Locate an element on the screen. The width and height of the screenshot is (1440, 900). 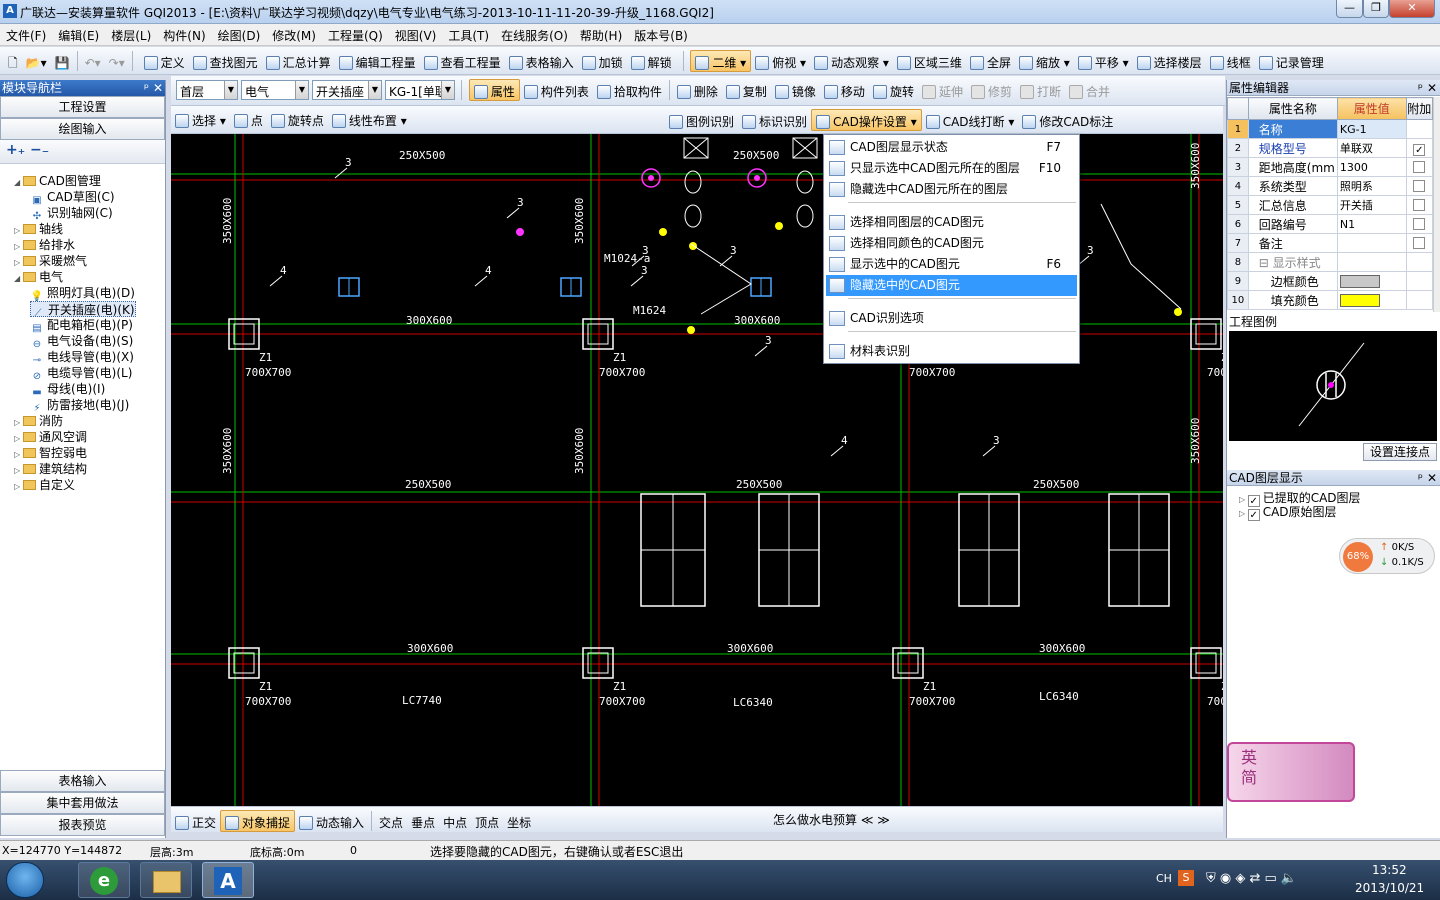
tree-node: ◢ CAD图管理 is located at coordinates (57, 181).